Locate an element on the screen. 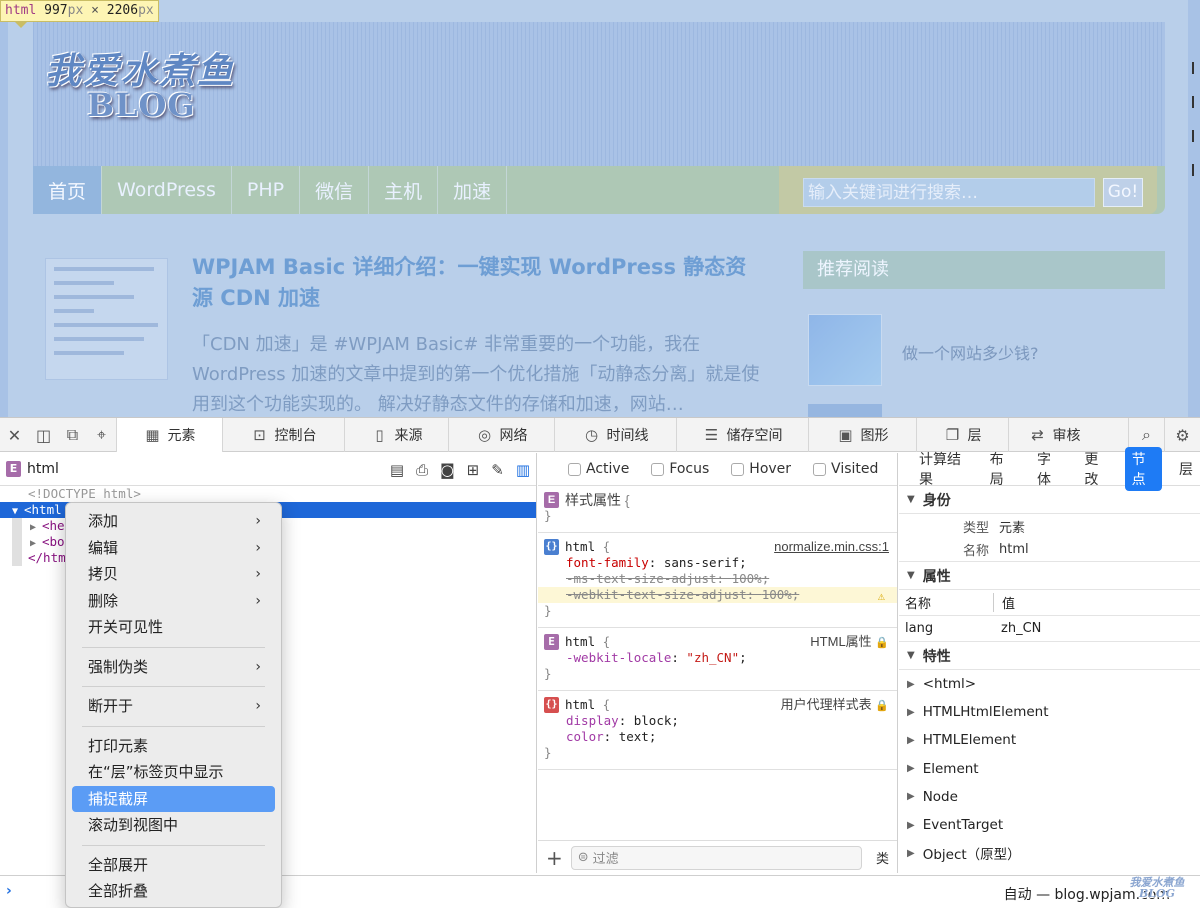 This screenshot has width=1200, height=908. undock-icon: ⧉ is located at coordinates (72, 435).